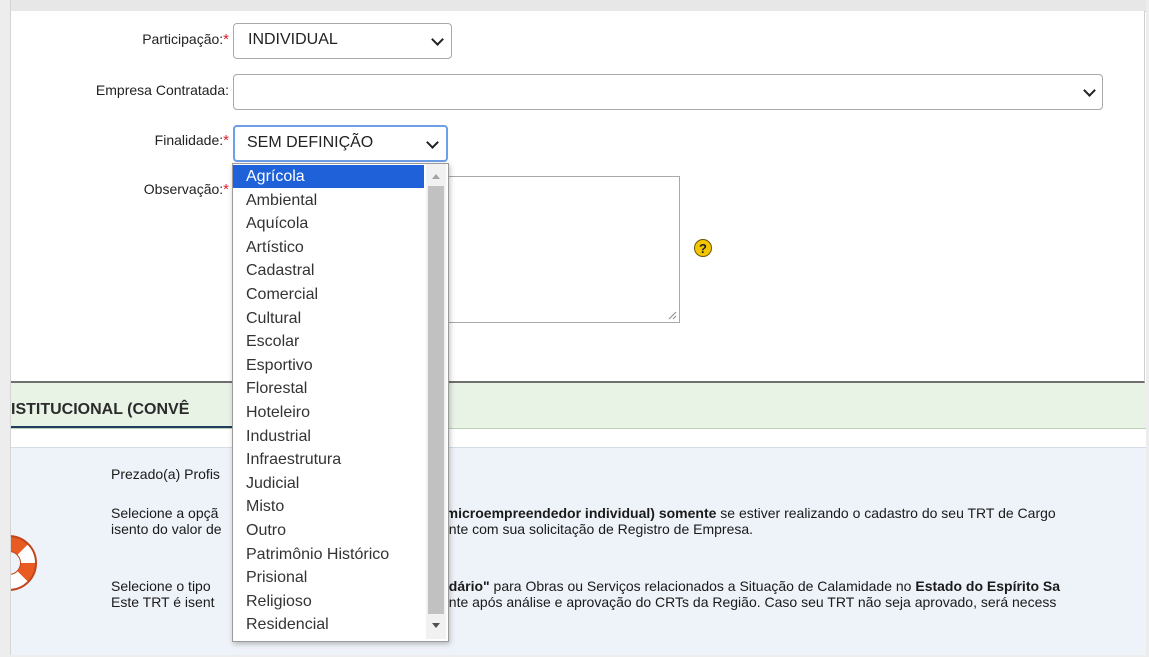 This screenshot has width=1149, height=657. Describe the element at coordinates (328, 176) in the screenshot. I see `dropdown-option: Agrícola` at that location.